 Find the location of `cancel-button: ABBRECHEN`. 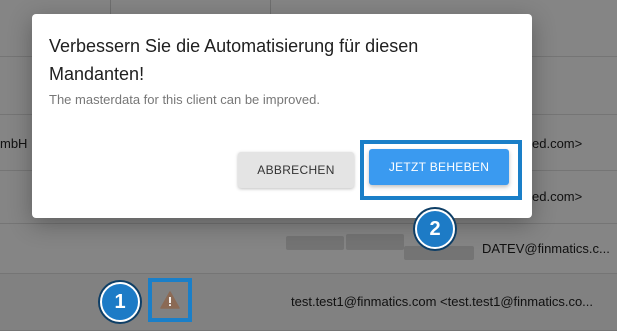

cancel-button: ABBRECHEN is located at coordinates (296, 170).